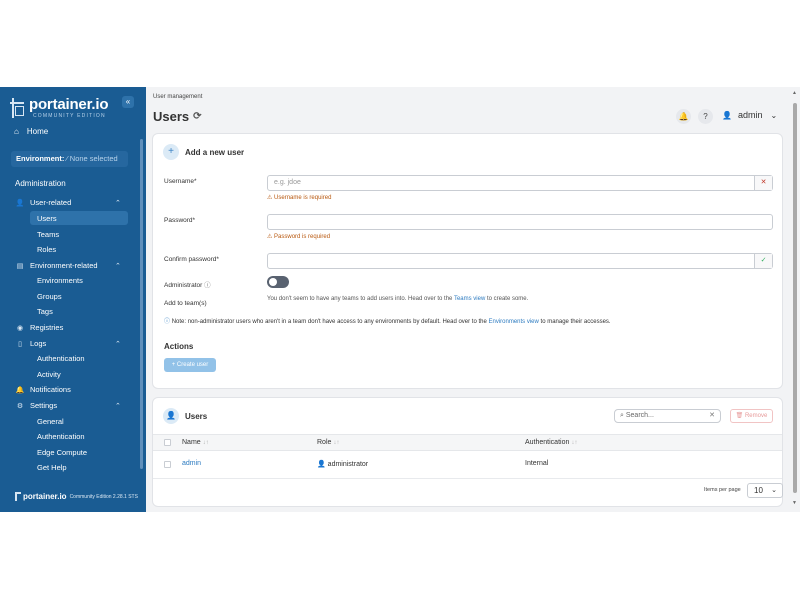  I want to click on collapse-sidebar-button: «, so click(128, 102).